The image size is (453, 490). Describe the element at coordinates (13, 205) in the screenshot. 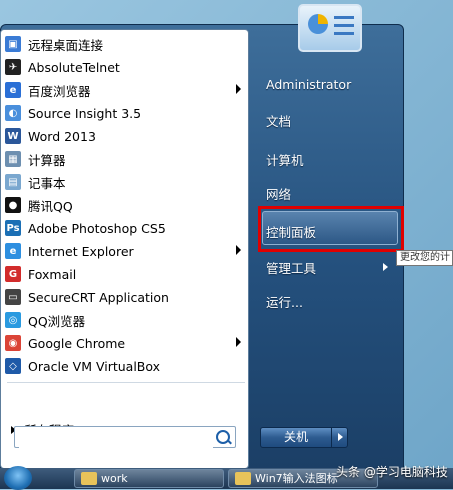

I see `qq-icon: ●` at that location.